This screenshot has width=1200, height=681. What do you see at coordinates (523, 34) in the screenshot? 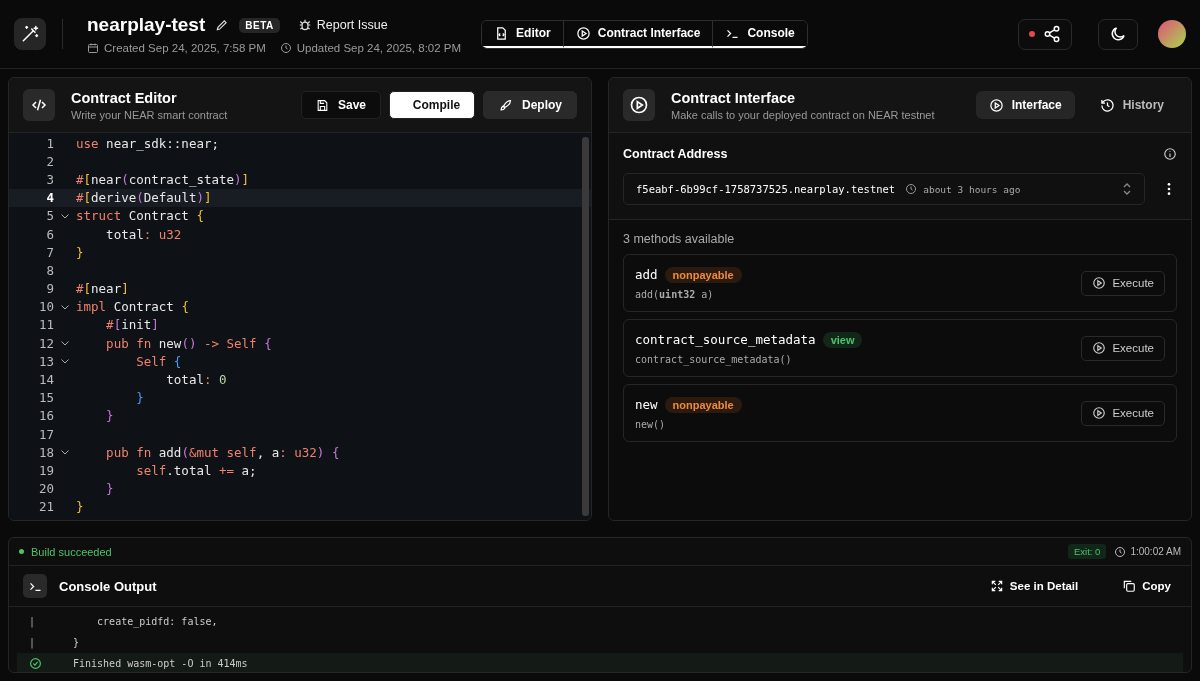
I see `view-tab: Editor` at bounding box center [523, 34].